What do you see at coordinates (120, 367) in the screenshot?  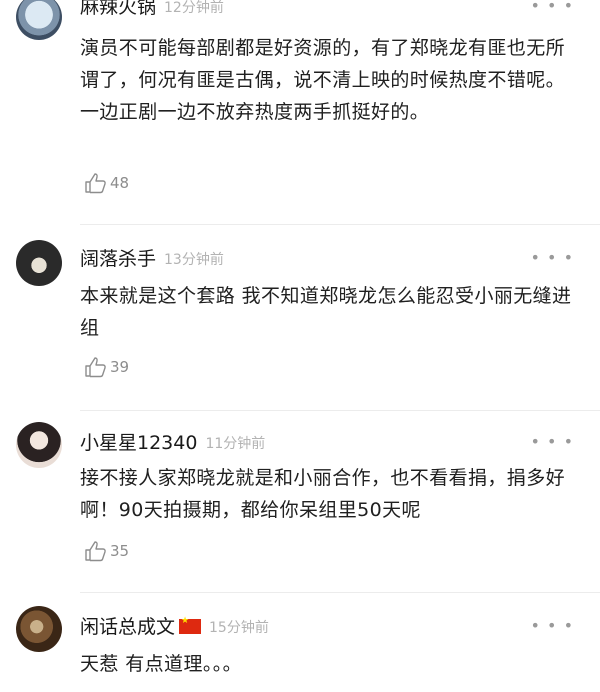 I see `like-count: 39` at bounding box center [120, 367].